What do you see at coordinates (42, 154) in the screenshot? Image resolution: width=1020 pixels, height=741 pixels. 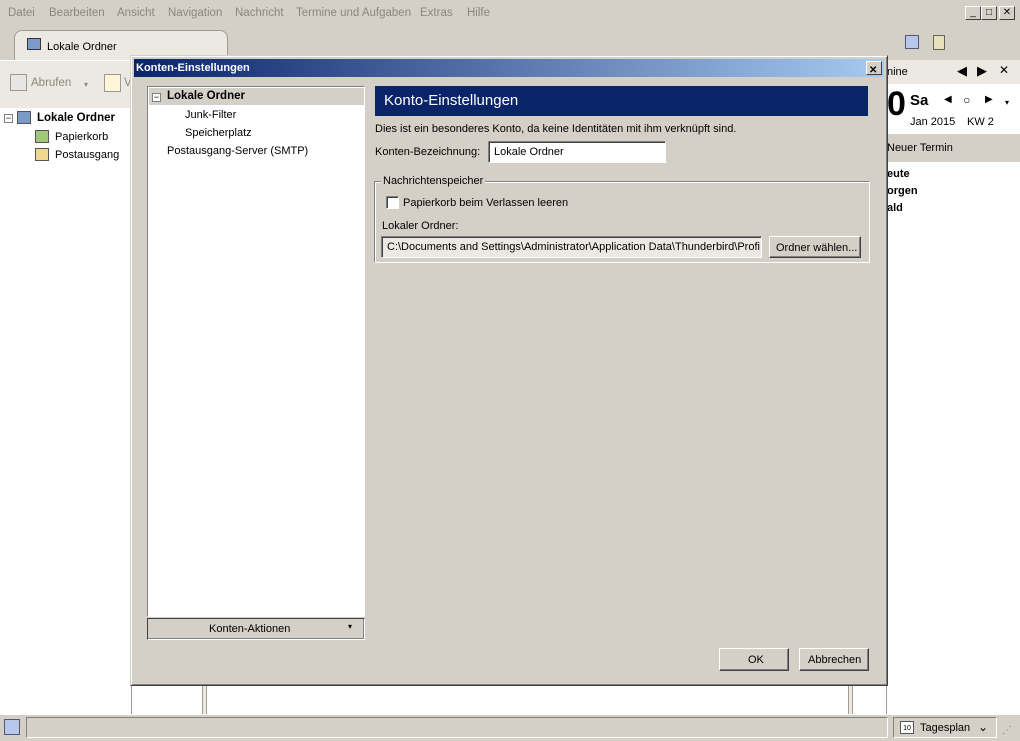 I see `outbox-icon` at bounding box center [42, 154].